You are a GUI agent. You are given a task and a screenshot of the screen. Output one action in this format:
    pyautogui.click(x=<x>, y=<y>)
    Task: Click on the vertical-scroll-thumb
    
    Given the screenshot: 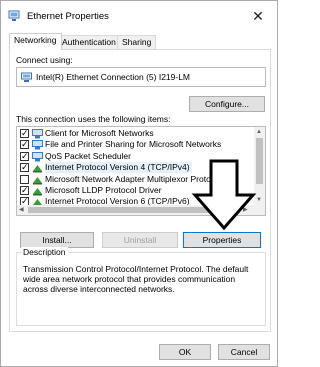 What is the action you would take?
    pyautogui.click(x=259, y=161)
    